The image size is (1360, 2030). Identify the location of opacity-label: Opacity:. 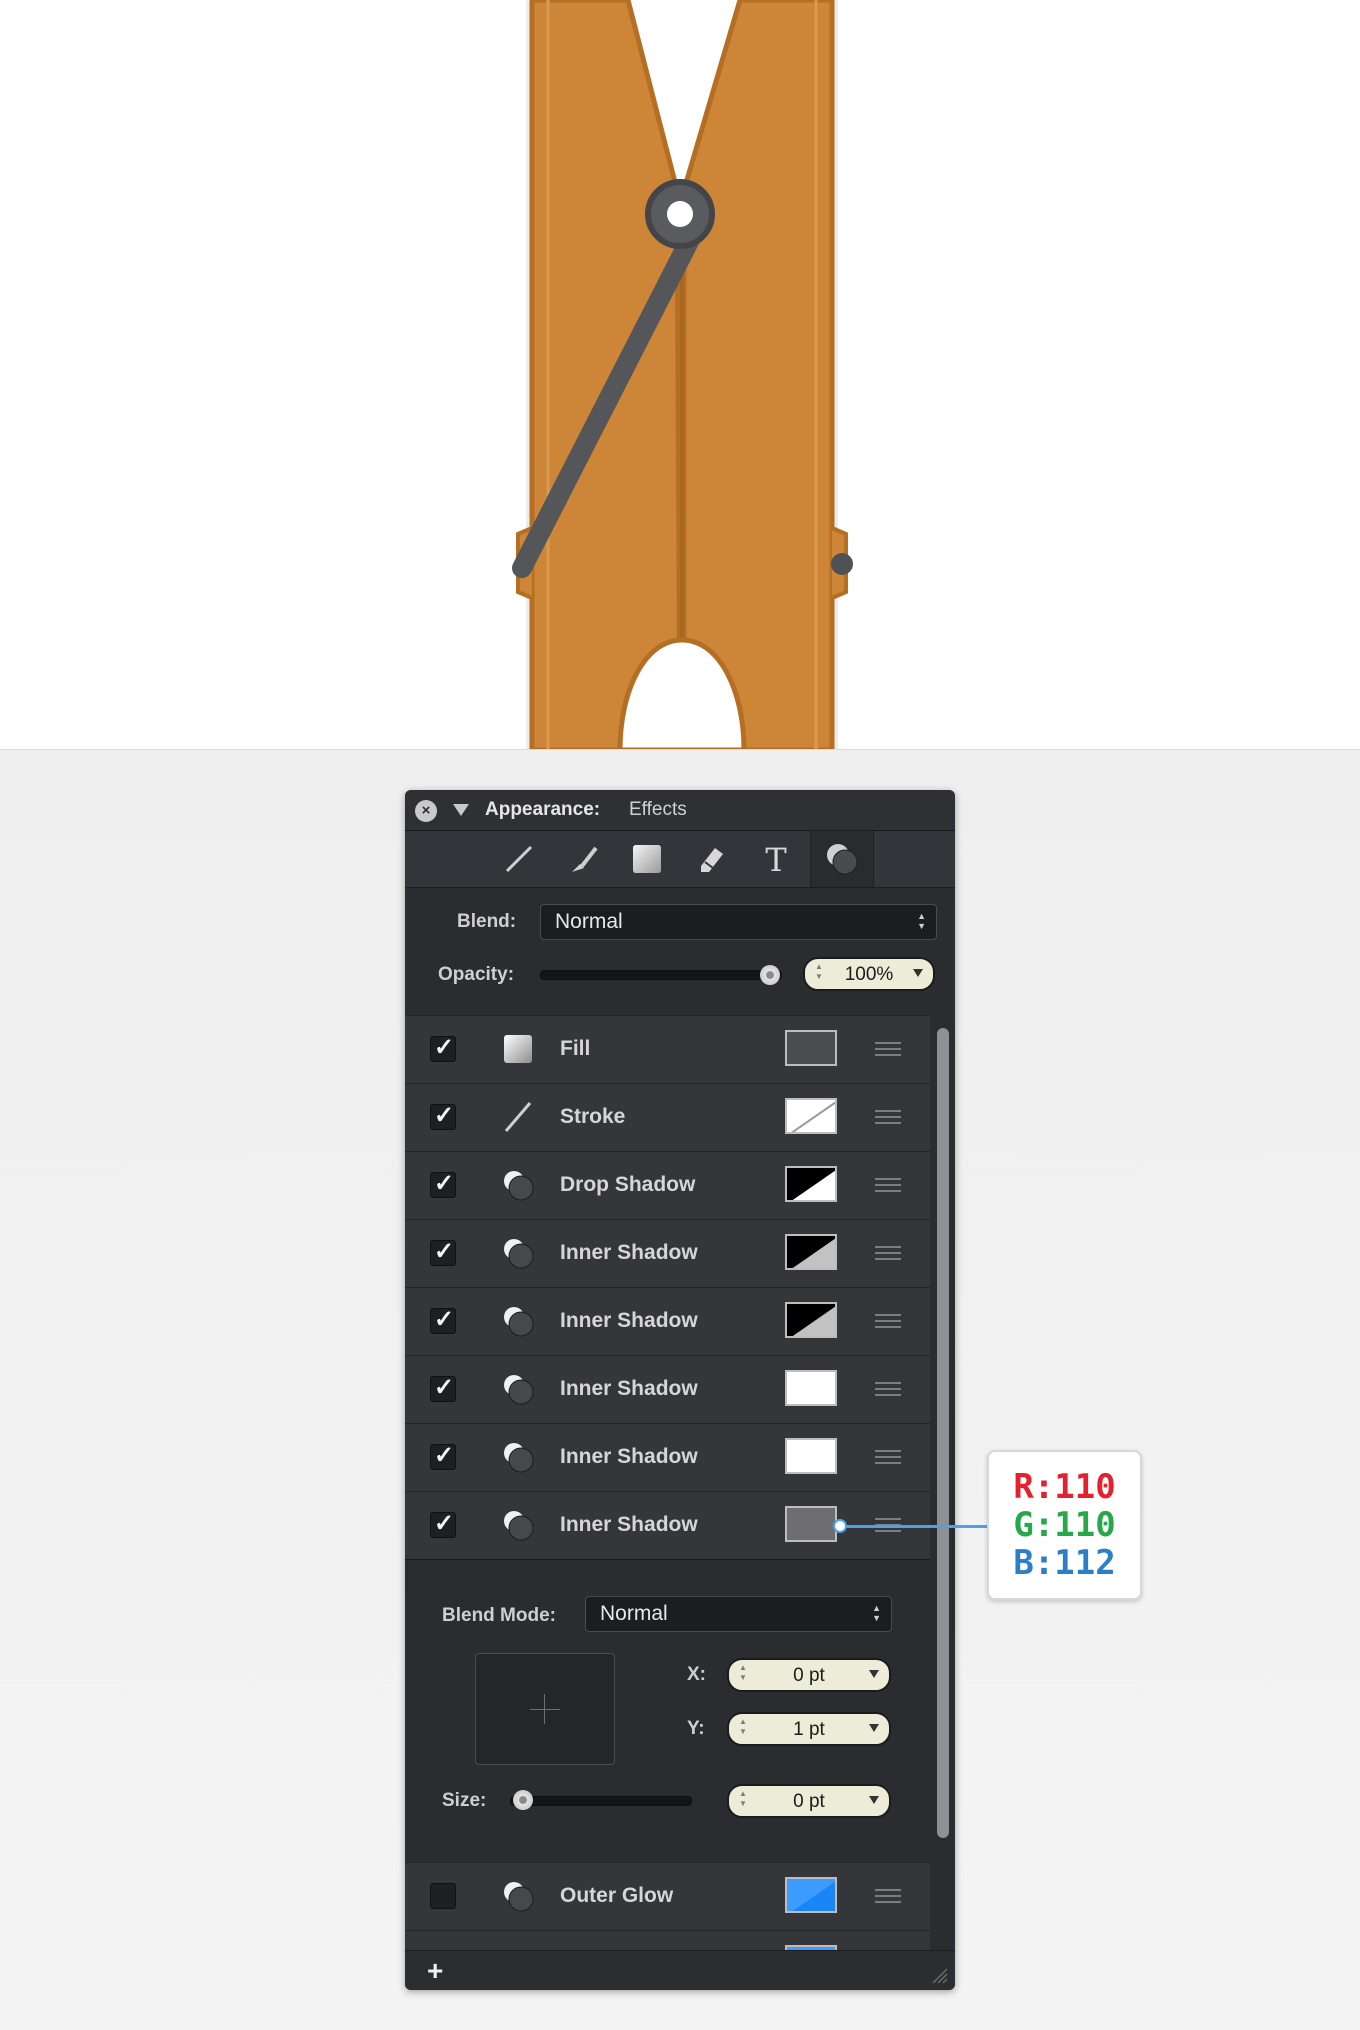
(476, 974).